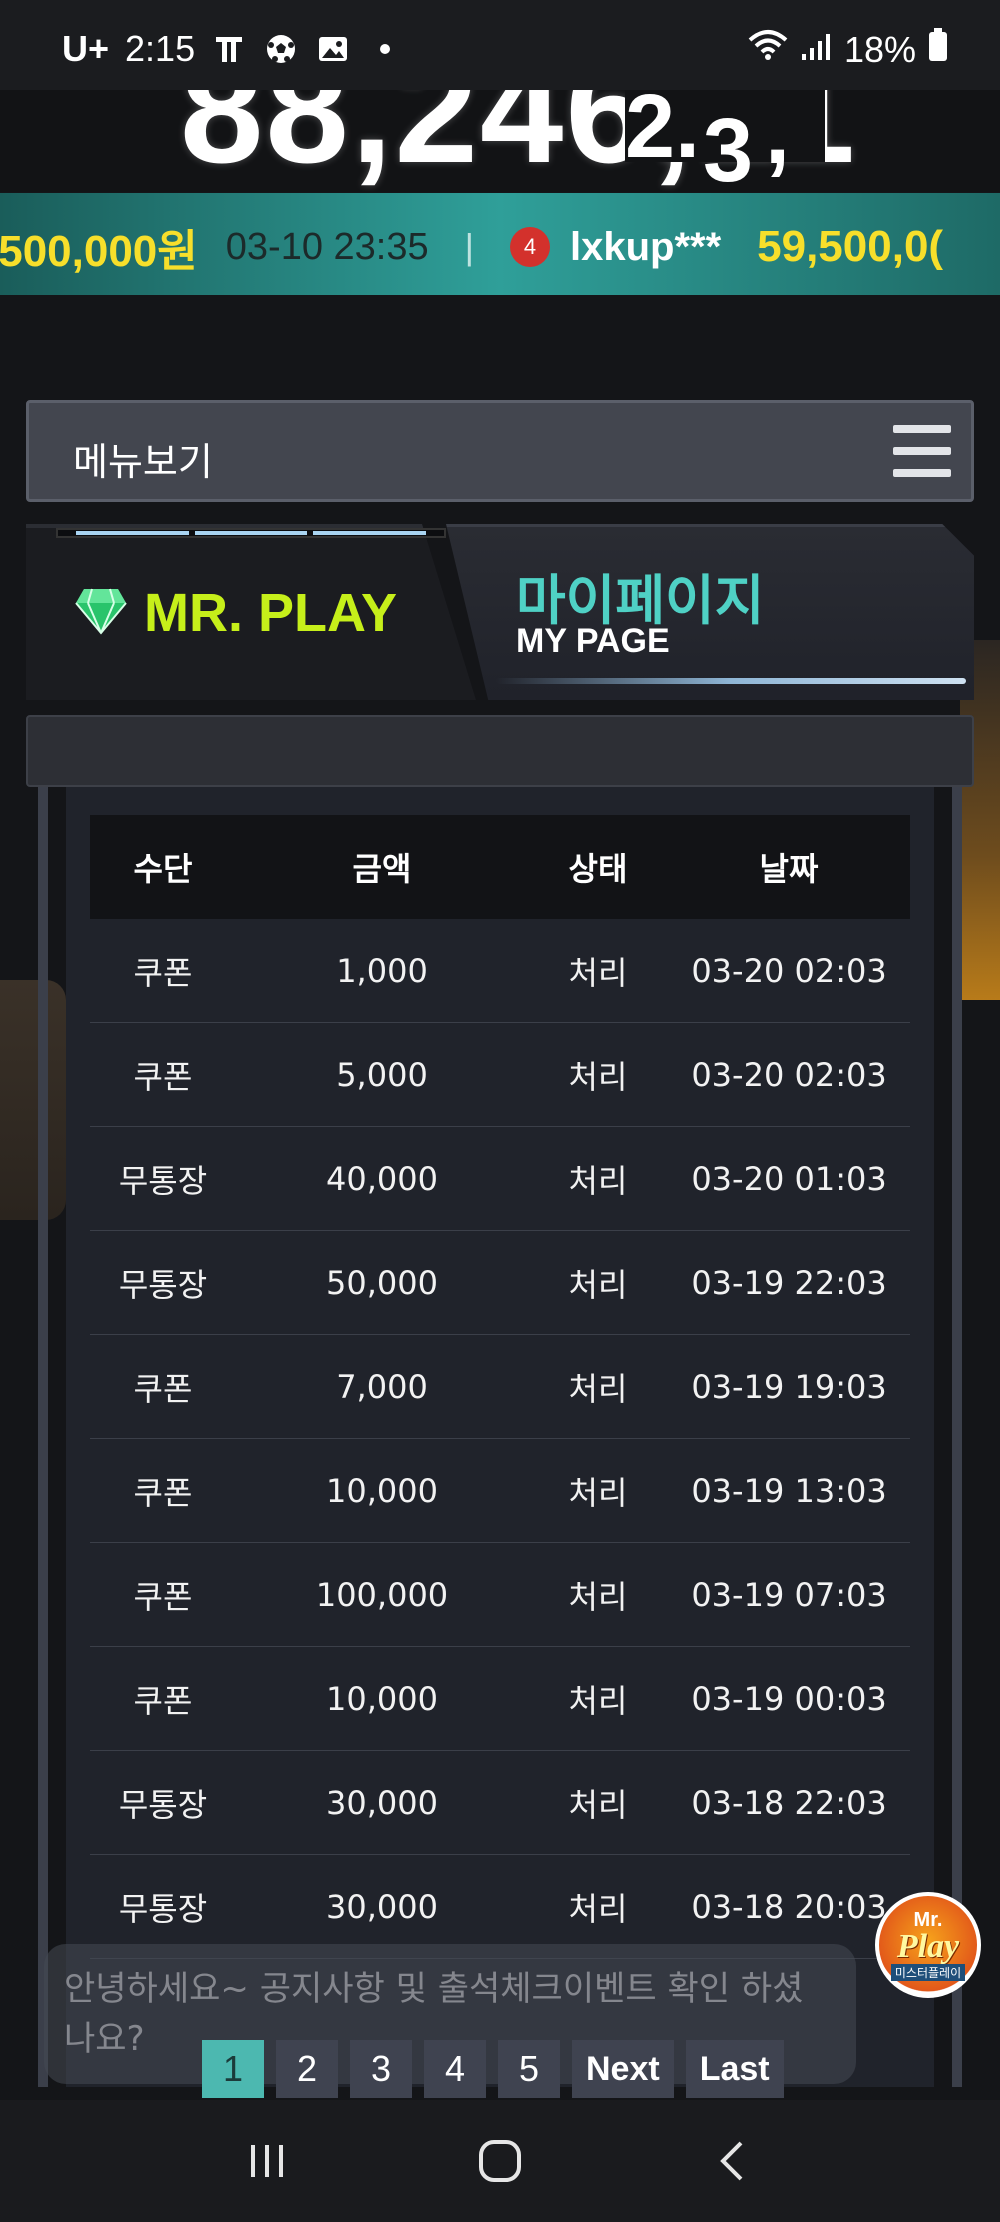 The width and height of the screenshot is (1000, 2222). I want to click on table-row: 무통장 30,000 처리 03-18 22:03, so click(500, 1803).